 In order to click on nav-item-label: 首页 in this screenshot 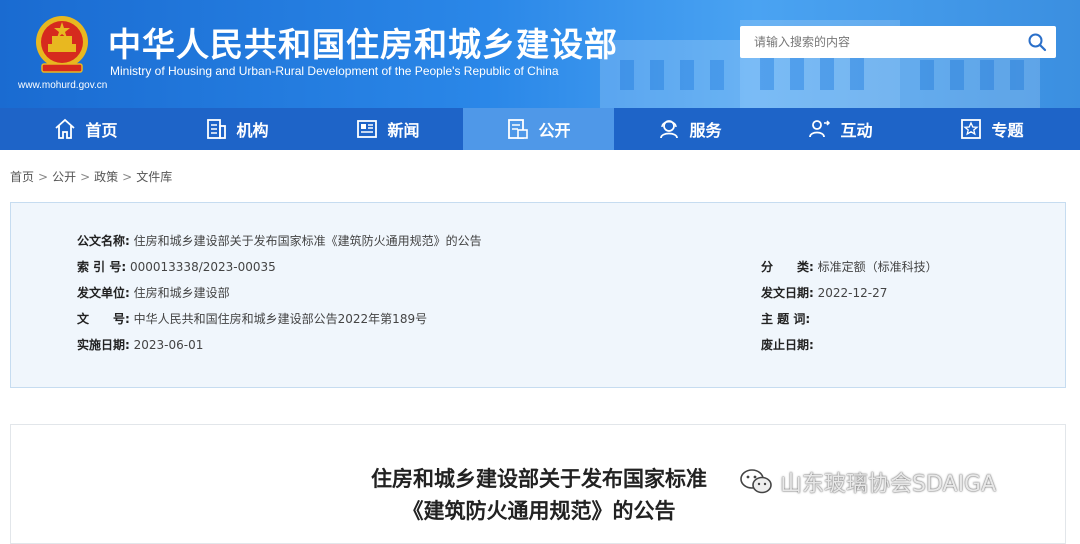, I will do `click(101, 130)`.